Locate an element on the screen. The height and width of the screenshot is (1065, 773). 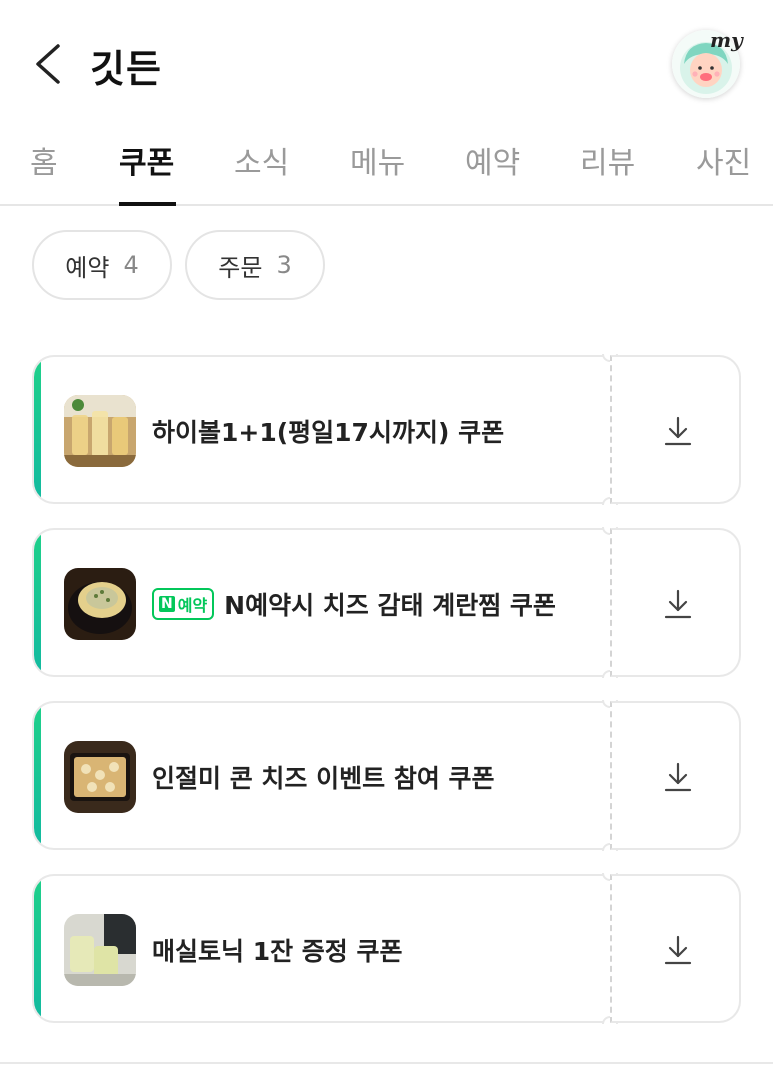
coupon-card: N 예약 N예약시 치즈 감태 계란찜 쿠폰 is located at coordinates (386, 602).